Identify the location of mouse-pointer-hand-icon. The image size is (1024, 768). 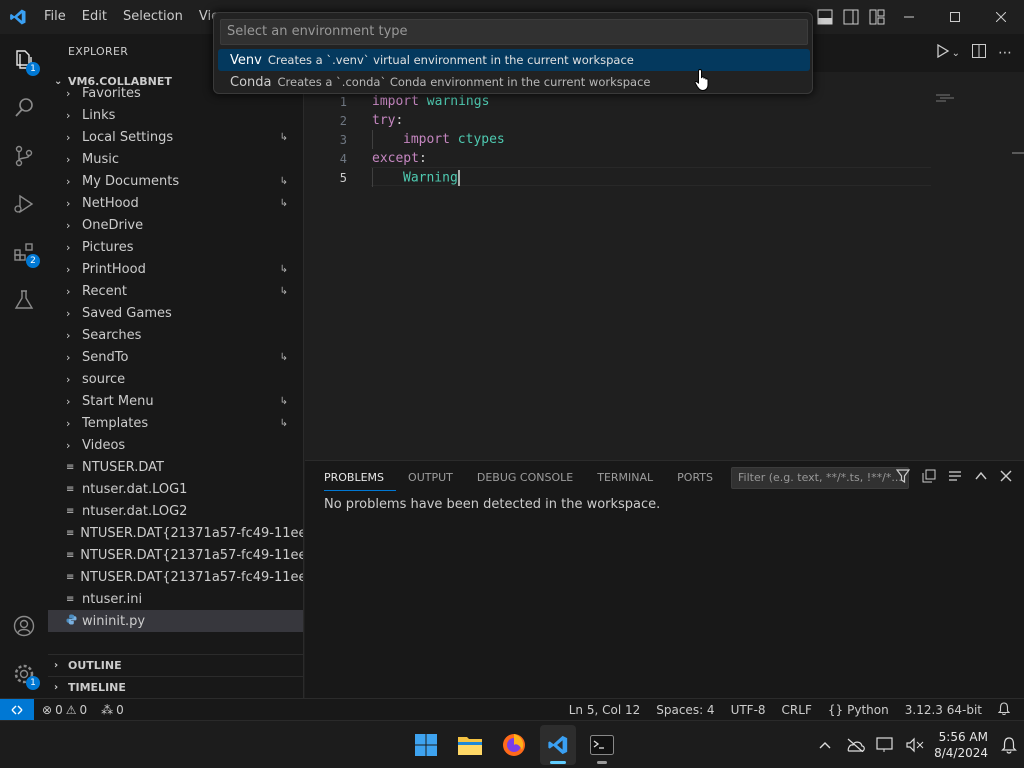
(703, 80).